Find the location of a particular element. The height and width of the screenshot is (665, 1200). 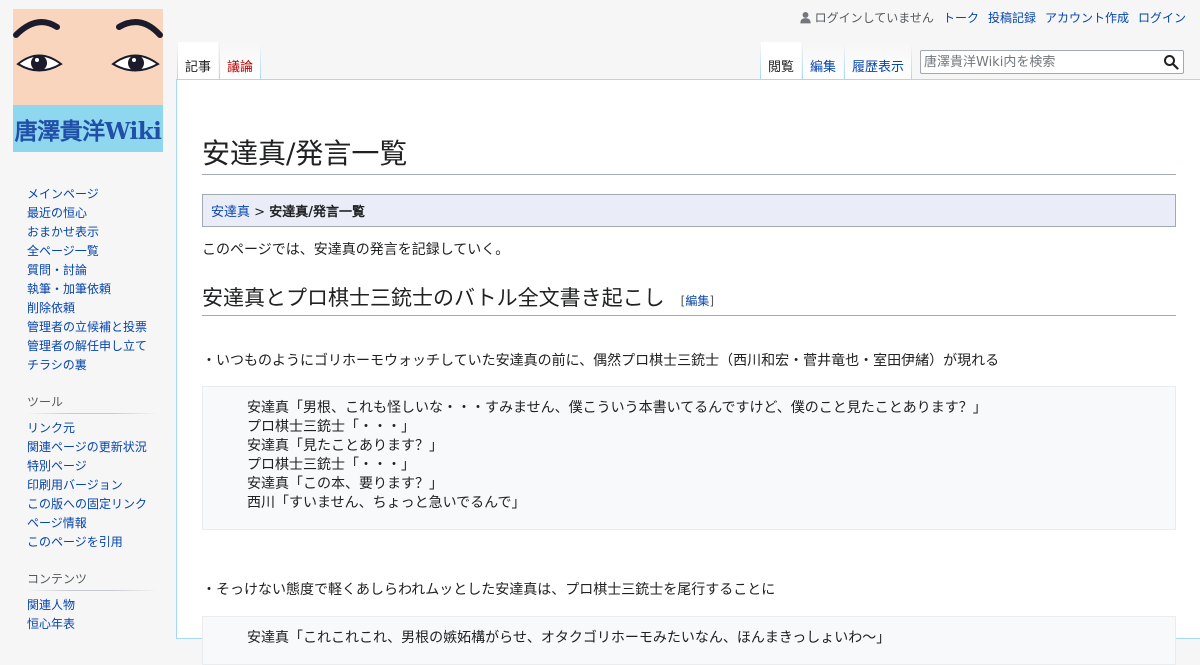

sidebar-contents: コンテンツ 関連人物 恒心年表 is located at coordinates (92, 602).